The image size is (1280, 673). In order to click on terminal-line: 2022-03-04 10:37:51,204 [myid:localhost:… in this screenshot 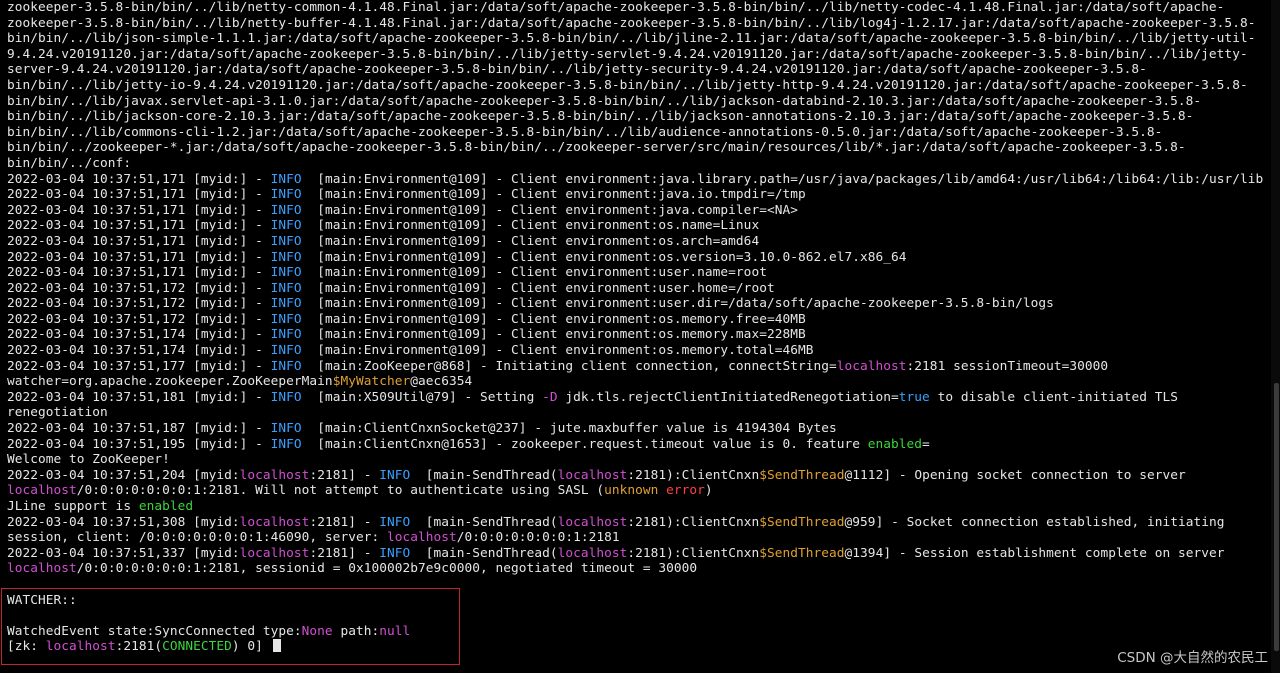, I will do `click(638, 483)`.